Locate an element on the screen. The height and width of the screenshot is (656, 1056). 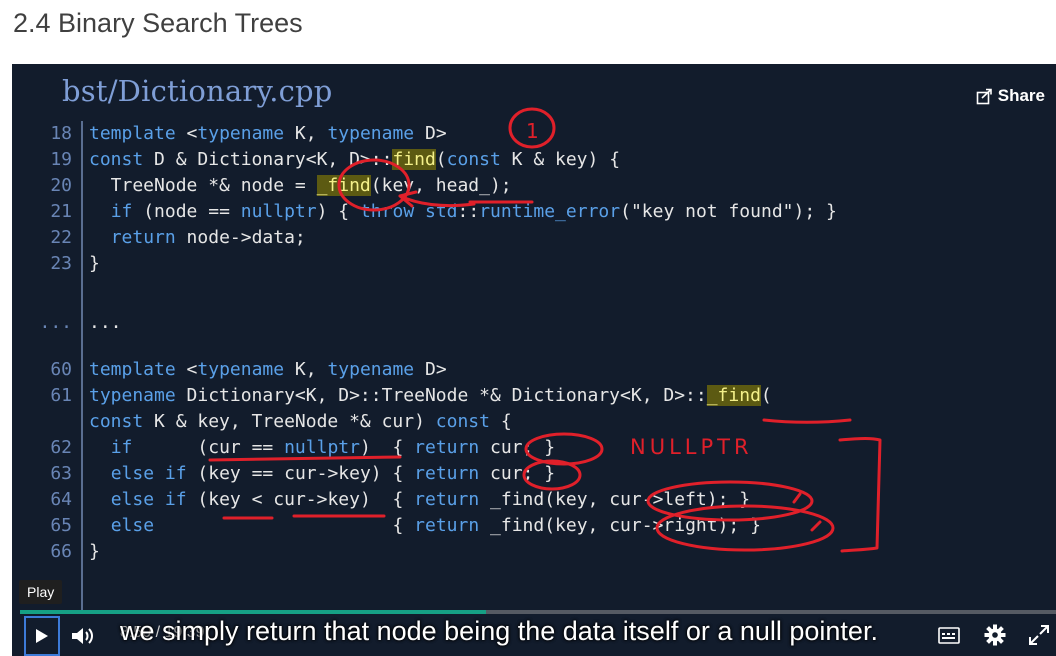
code-text: if (cur == nullptr) { return cur; } is located at coordinates (333, 447).